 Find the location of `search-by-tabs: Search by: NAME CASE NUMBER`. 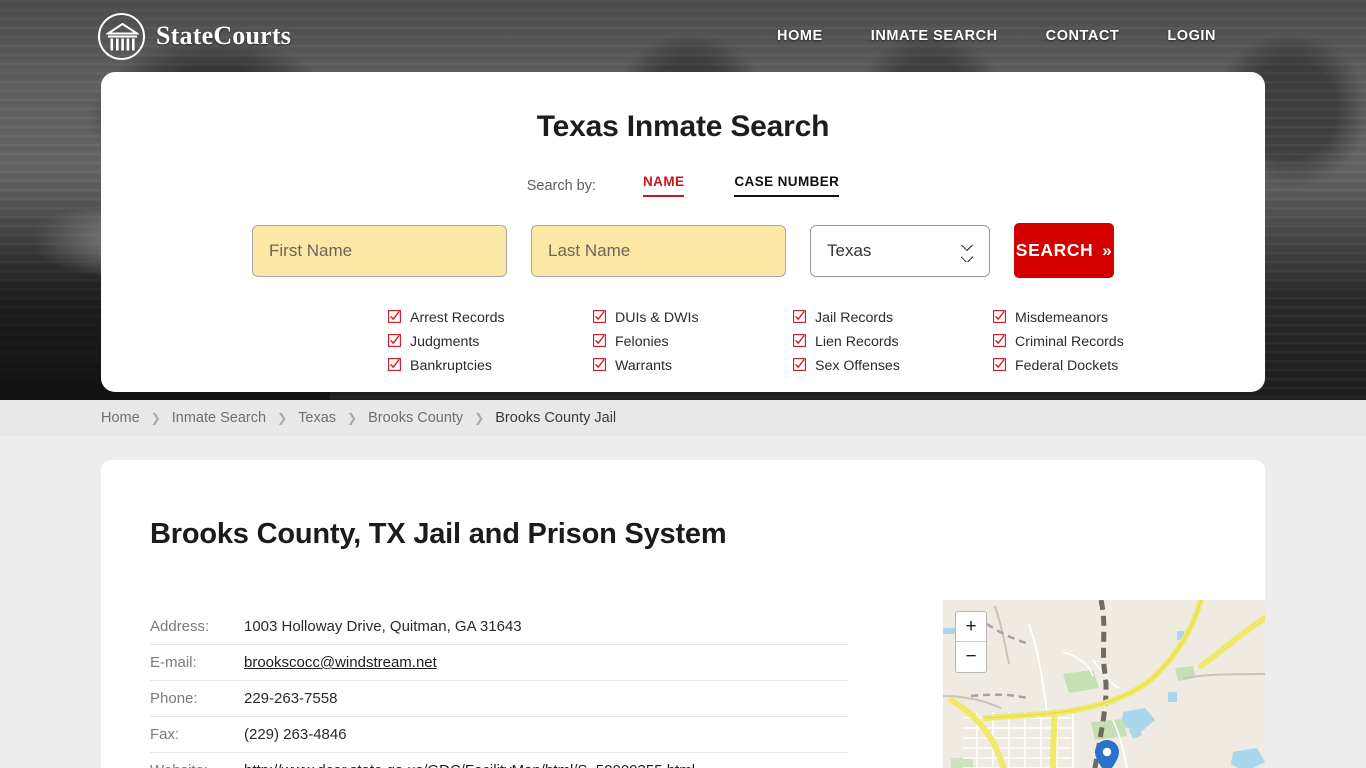

search-by-tabs: Search by: NAME CASE NUMBER is located at coordinates (683, 183).